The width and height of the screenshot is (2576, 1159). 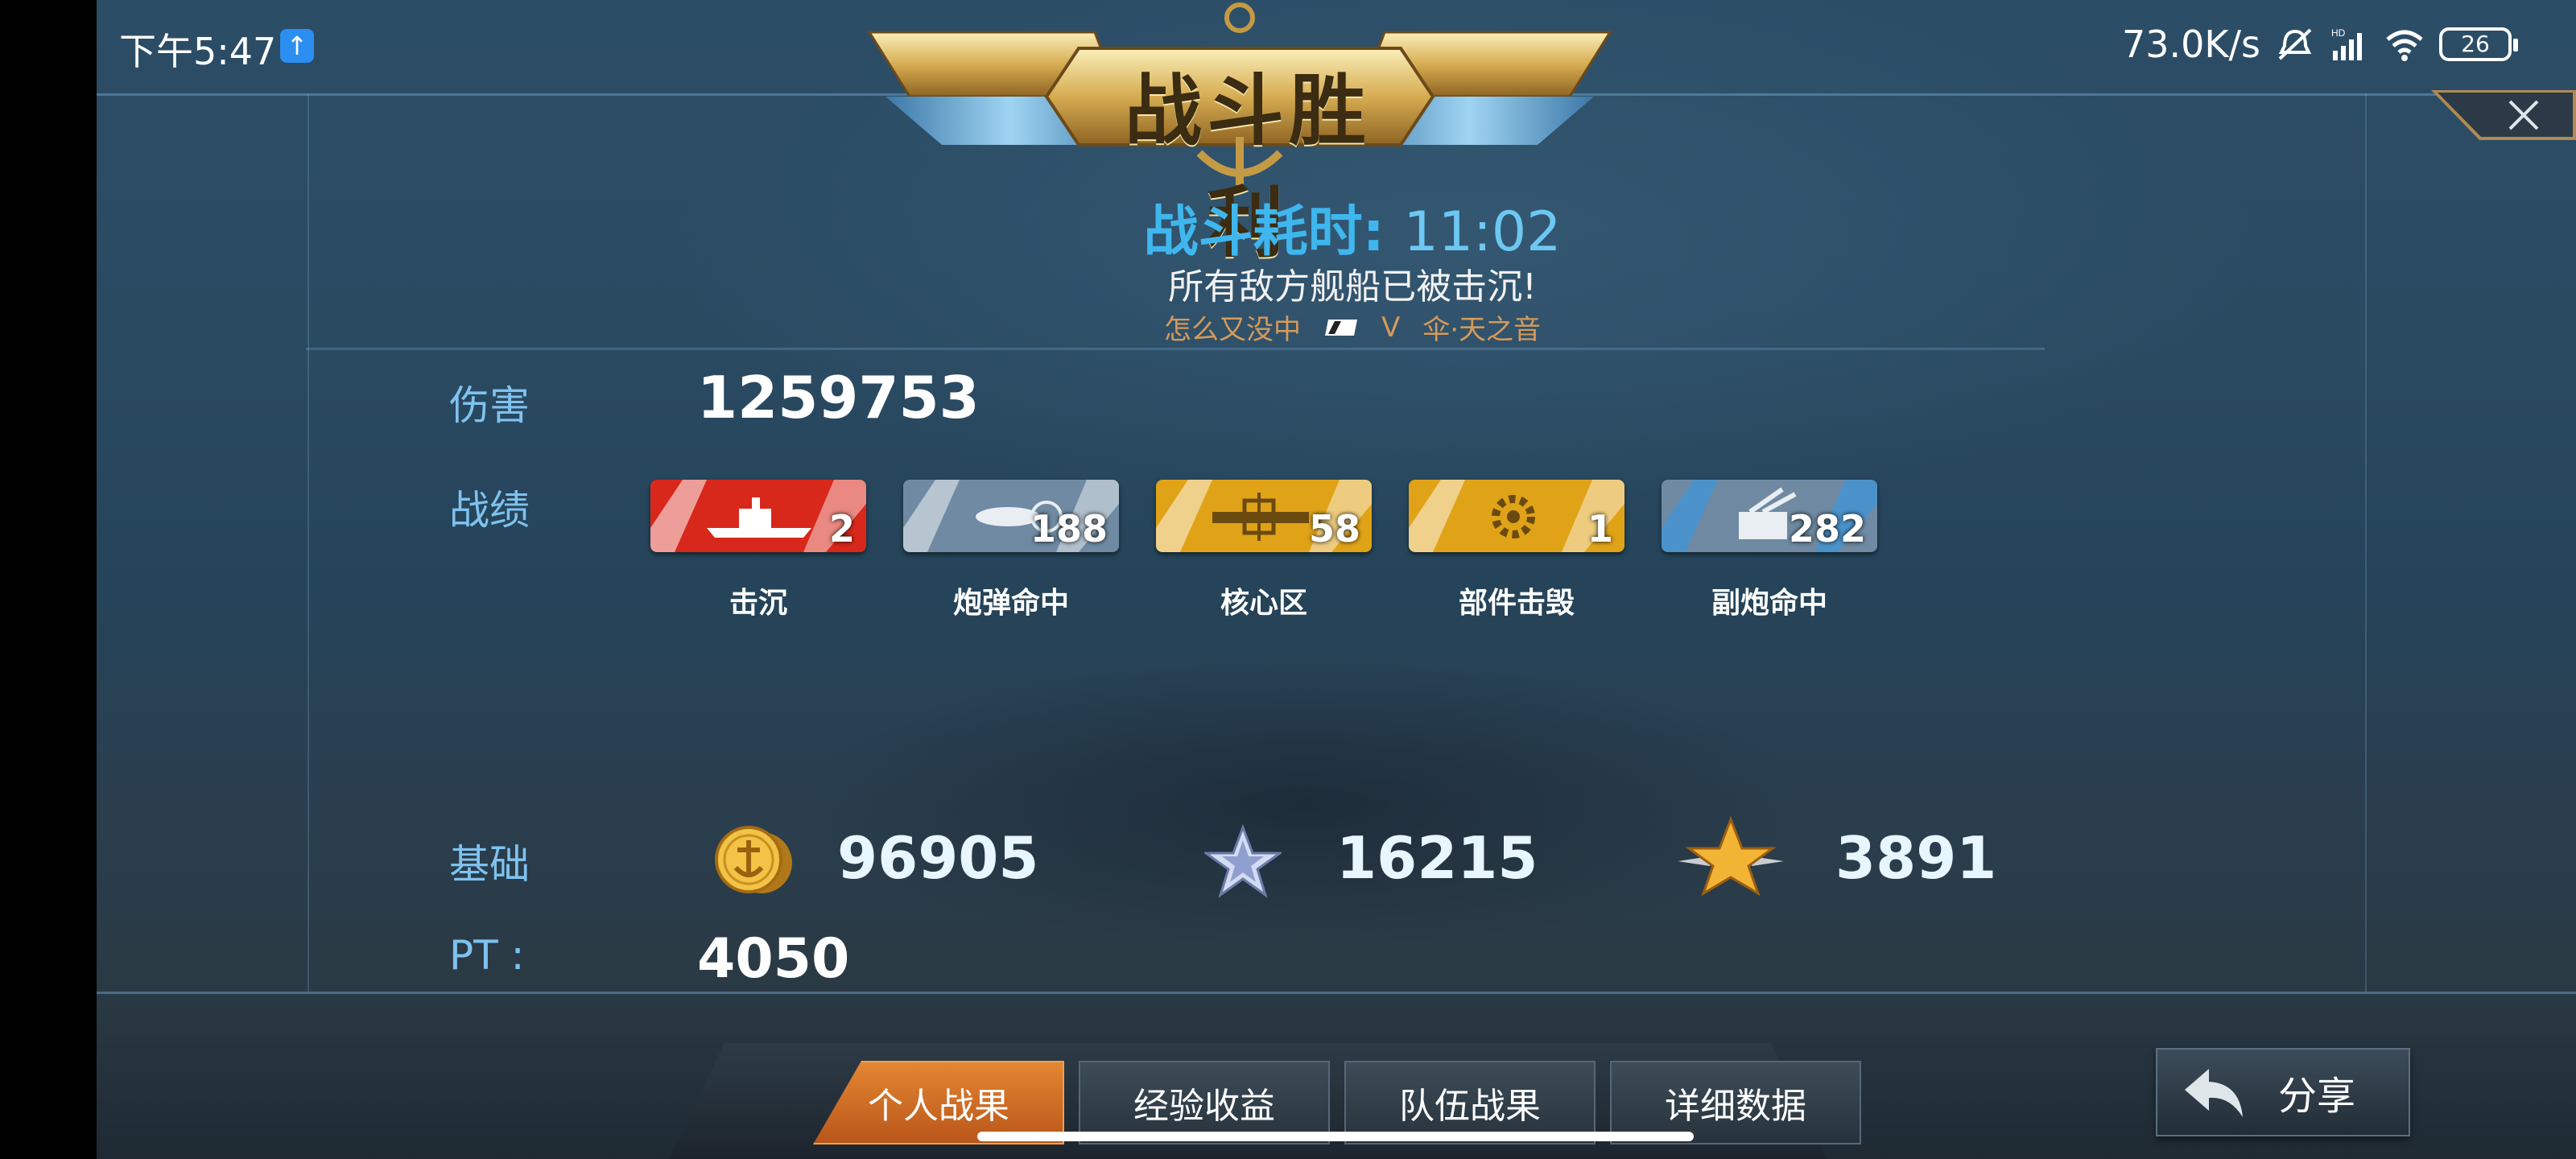 I want to click on share-button: 分享, so click(x=2283, y=1092).